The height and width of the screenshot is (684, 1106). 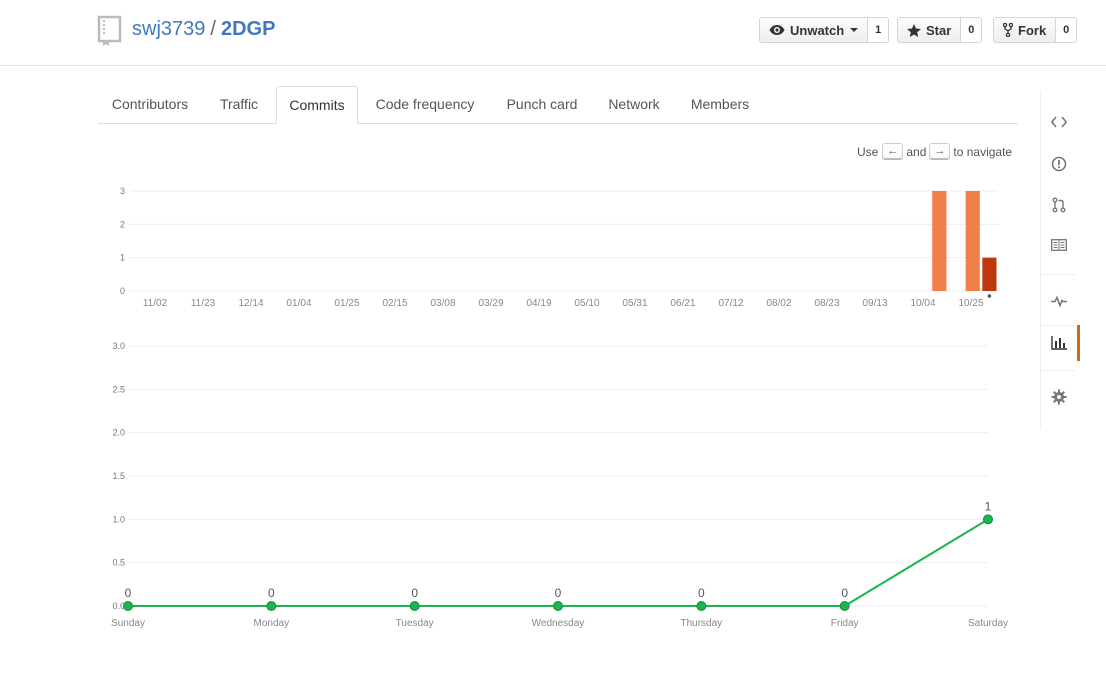 I want to click on y-tick-label: 1.5, so click(x=118, y=476).